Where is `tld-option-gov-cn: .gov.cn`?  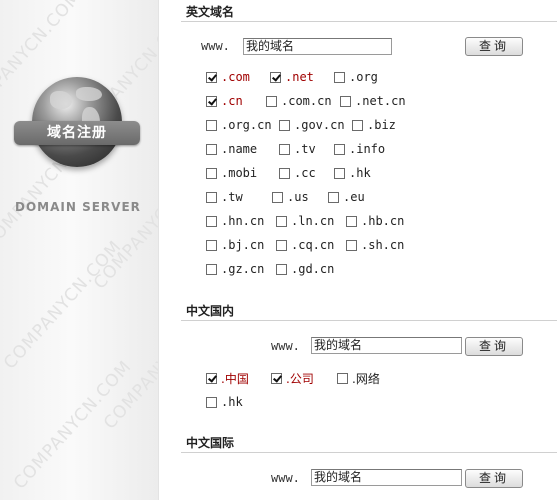 tld-option-gov-cn: .gov.cn is located at coordinates (312, 125).